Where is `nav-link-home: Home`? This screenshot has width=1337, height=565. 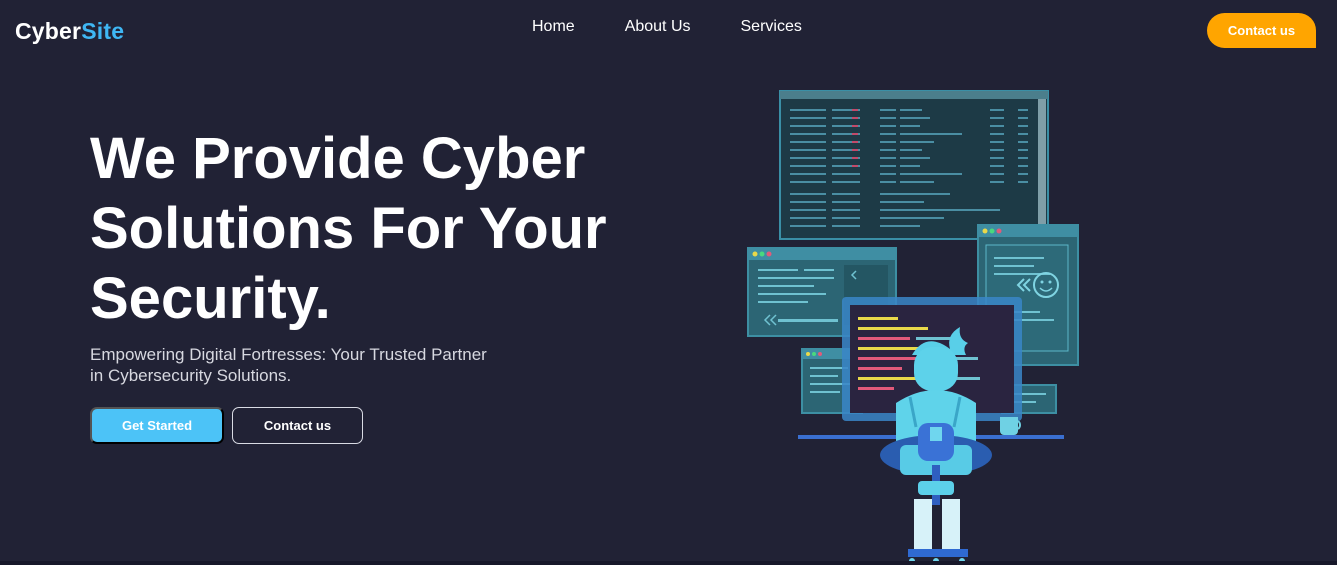 nav-link-home: Home is located at coordinates (553, 27).